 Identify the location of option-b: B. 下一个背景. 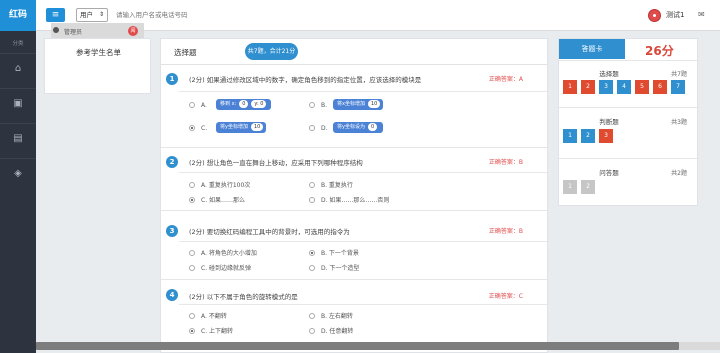
(334, 252).